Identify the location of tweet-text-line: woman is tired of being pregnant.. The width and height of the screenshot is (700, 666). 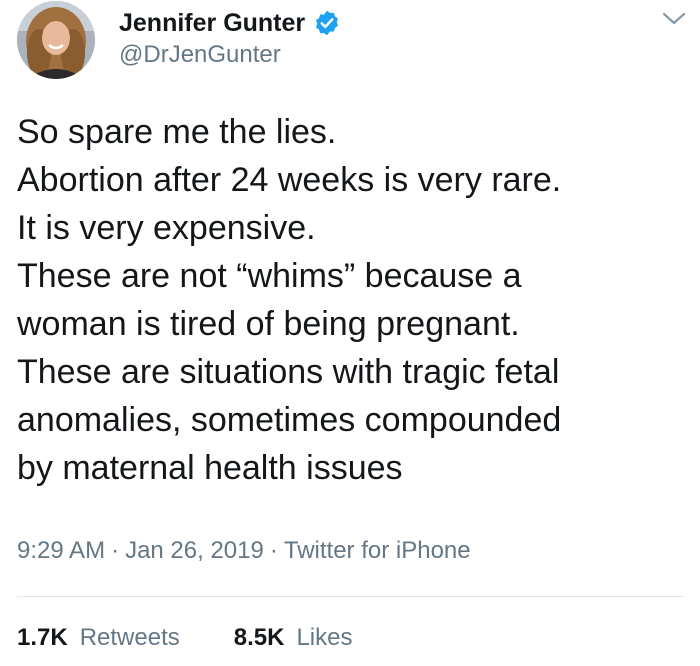
(268, 324).